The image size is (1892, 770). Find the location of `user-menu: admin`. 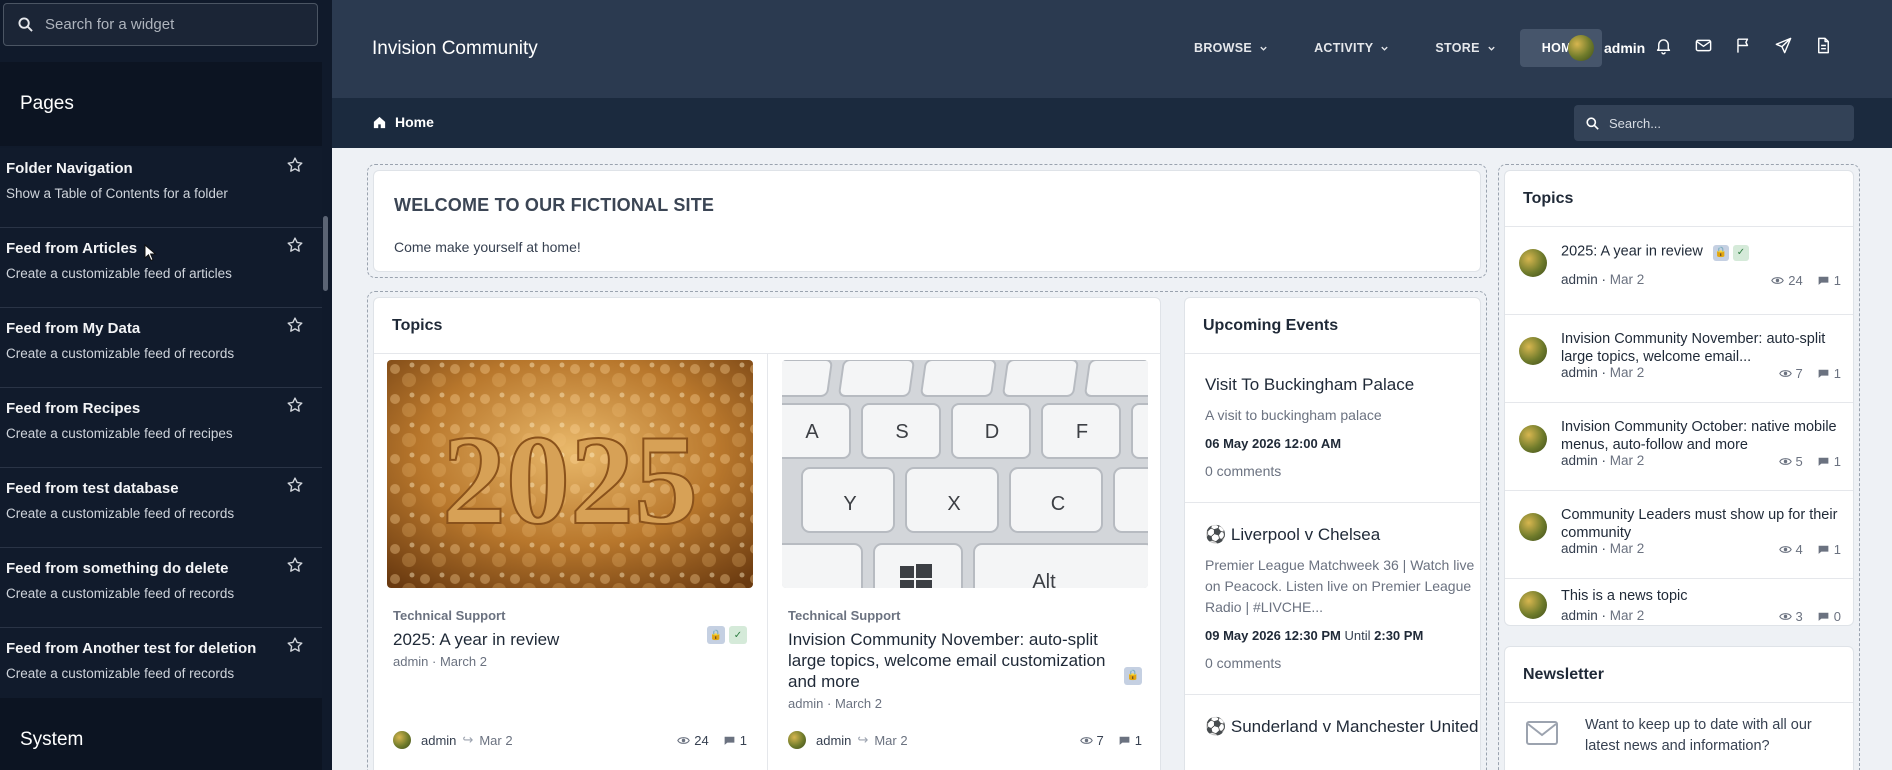

user-menu: admin is located at coordinates (1606, 48).